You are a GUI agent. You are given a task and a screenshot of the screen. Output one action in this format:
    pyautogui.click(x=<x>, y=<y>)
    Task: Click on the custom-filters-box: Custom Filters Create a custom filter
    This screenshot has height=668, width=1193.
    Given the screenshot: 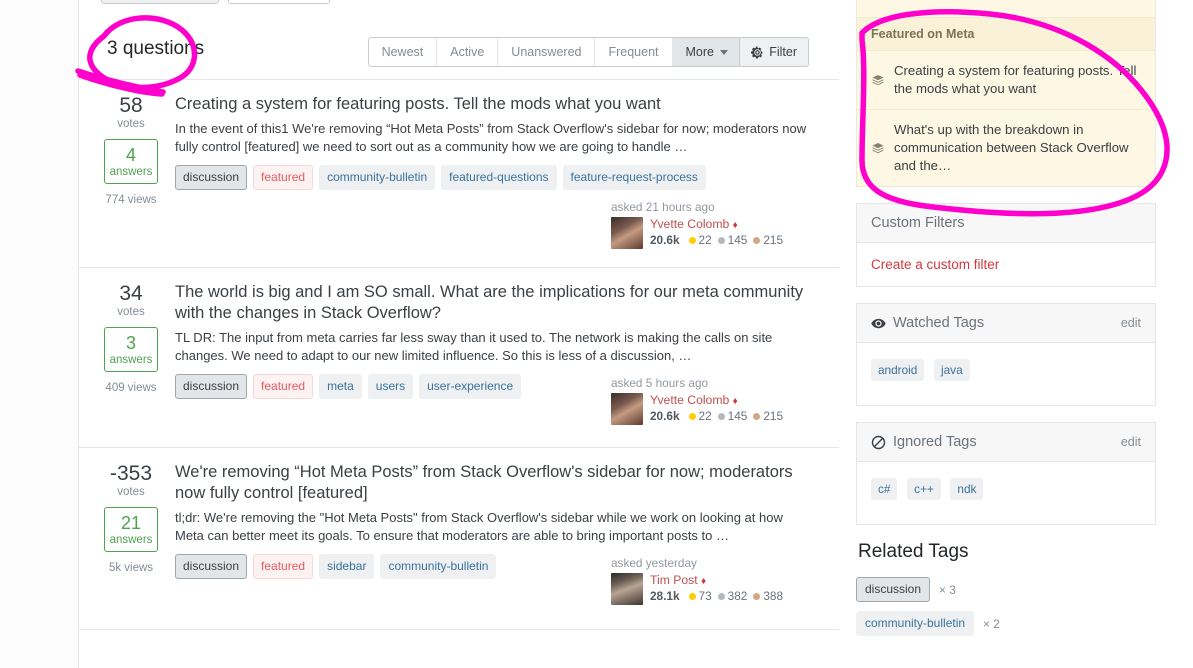 What is the action you would take?
    pyautogui.click(x=1006, y=245)
    